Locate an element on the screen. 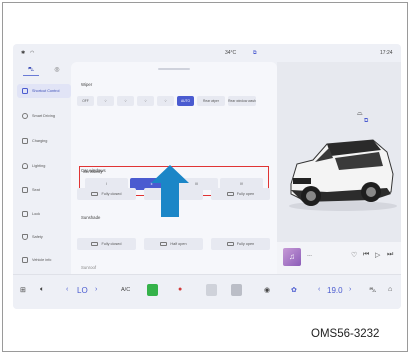 This screenshot has height=354, width=410. sidebar-item-label: Lighting is located at coordinates (39, 166).